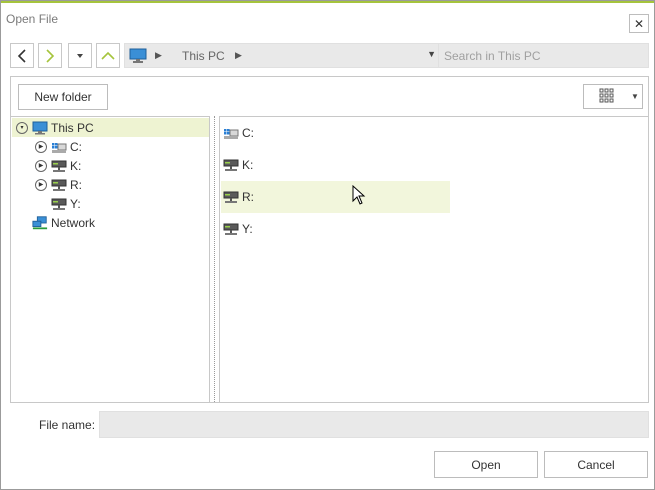  I want to click on view-mode-button: ▼, so click(613, 96).